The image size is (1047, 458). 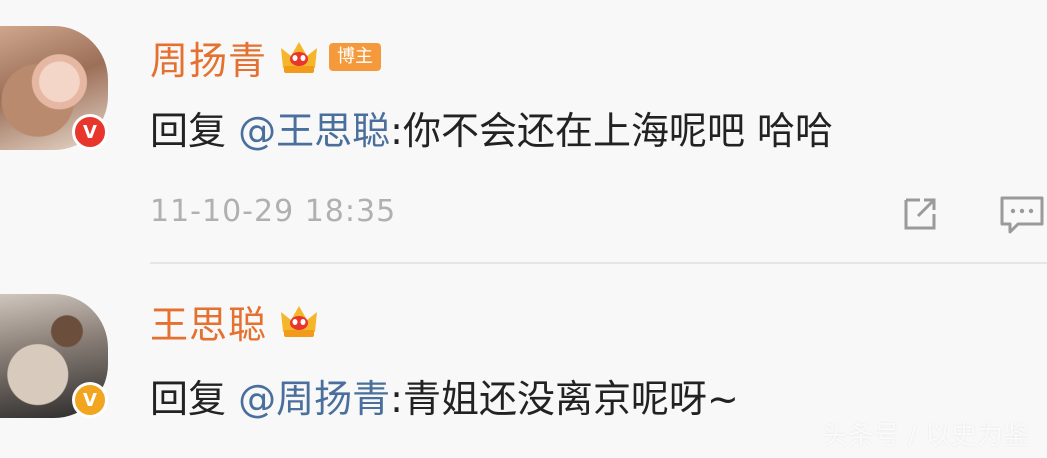 What do you see at coordinates (1021, 214) in the screenshot?
I see `comment-icon` at bounding box center [1021, 214].